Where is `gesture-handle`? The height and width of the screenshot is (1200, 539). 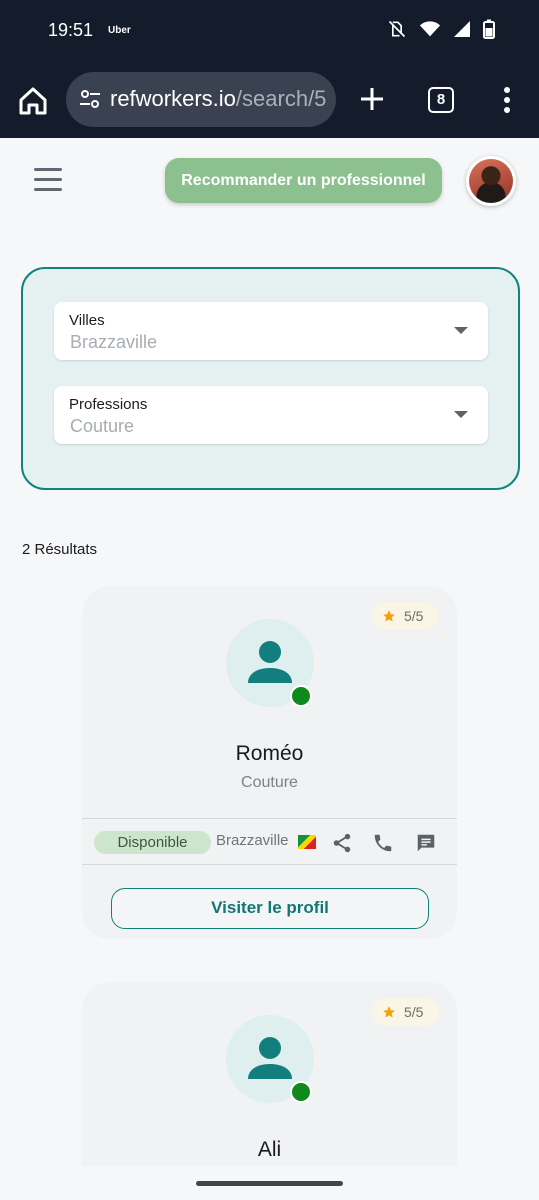 gesture-handle is located at coordinates (269, 1183).